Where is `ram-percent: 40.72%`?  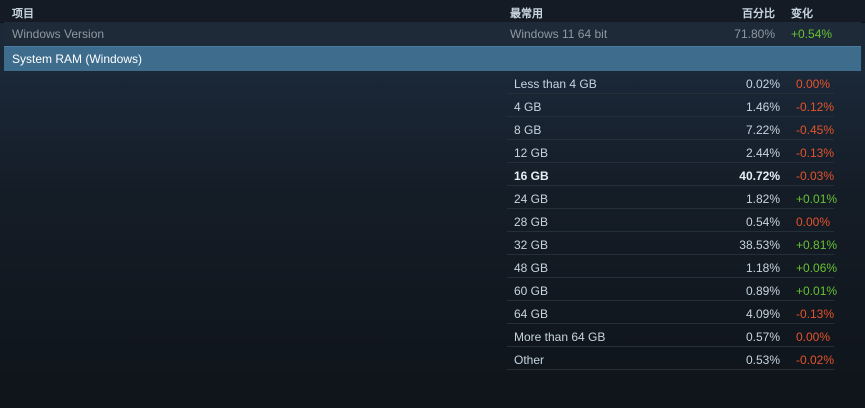 ram-percent: 40.72% is located at coordinates (759, 176).